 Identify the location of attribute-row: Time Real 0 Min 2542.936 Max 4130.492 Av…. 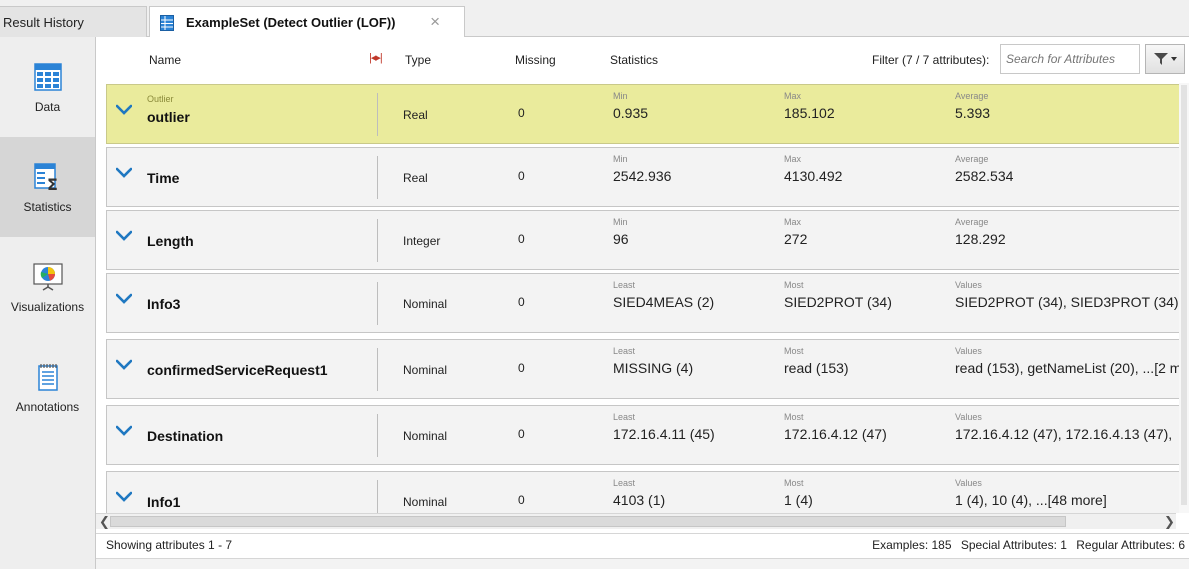
(646, 177).